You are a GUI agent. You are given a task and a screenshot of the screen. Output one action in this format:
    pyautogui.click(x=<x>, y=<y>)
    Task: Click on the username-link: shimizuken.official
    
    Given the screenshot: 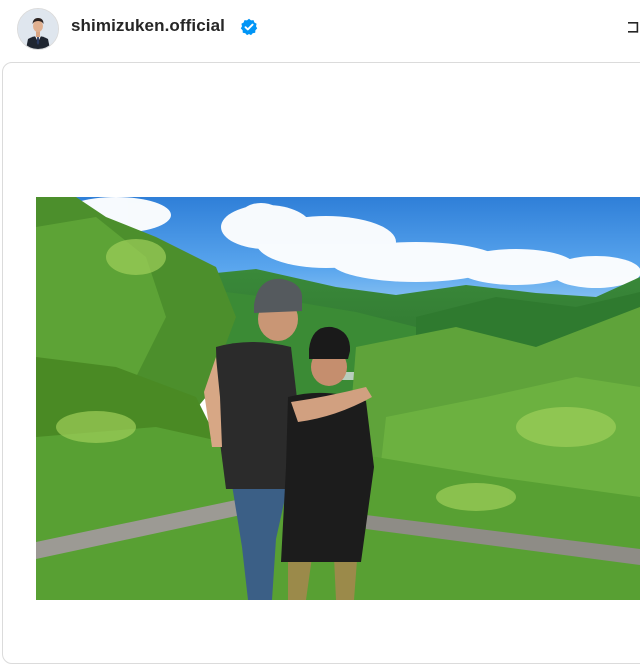 What is the action you would take?
    pyautogui.click(x=148, y=26)
    